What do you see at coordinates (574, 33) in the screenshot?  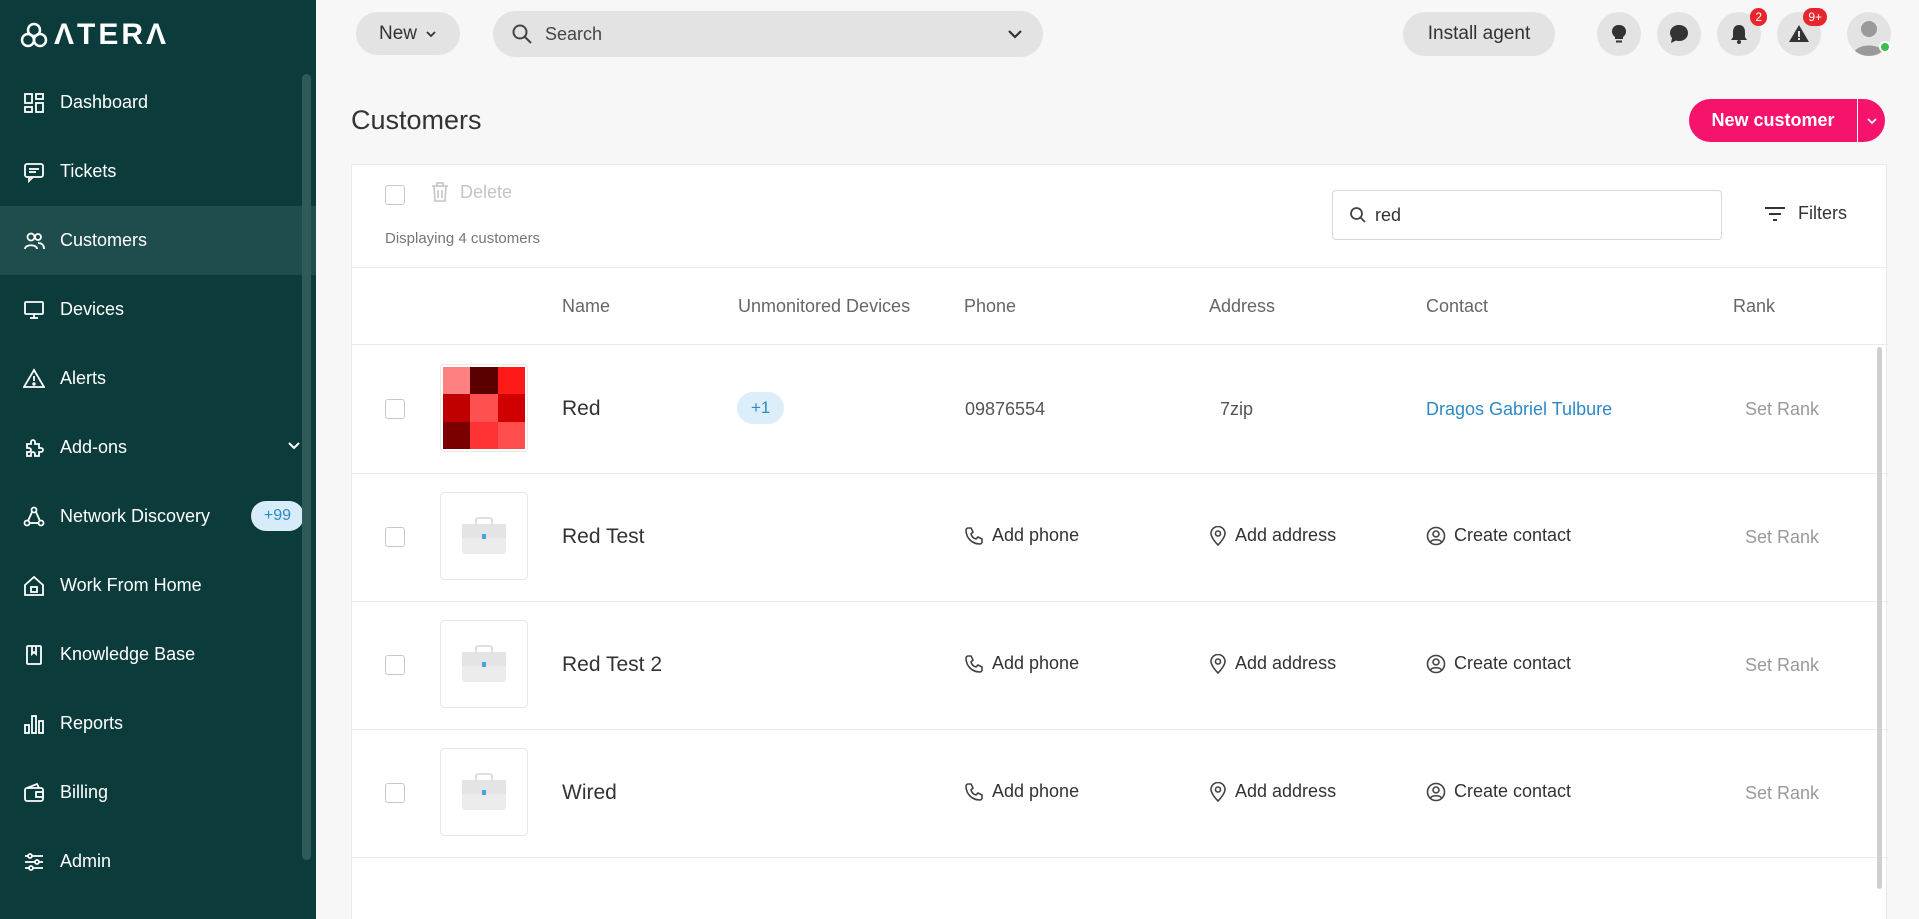 I see `search-label: Search` at bounding box center [574, 33].